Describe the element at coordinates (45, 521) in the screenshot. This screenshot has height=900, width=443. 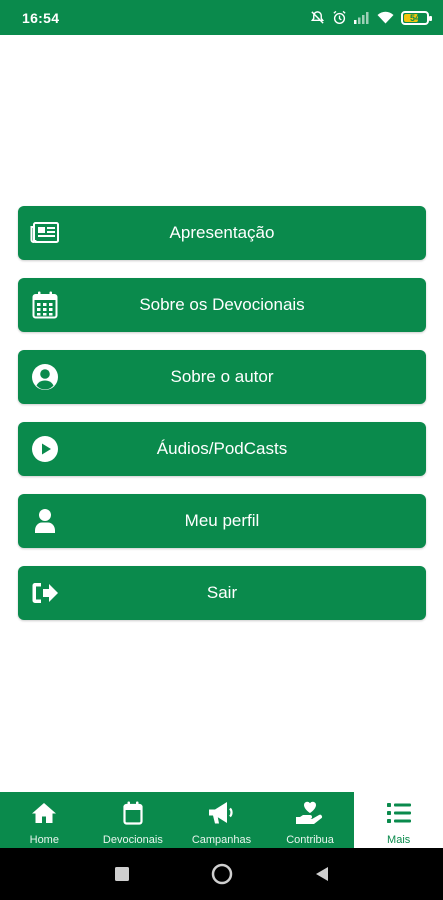
I see `user-icon` at that location.